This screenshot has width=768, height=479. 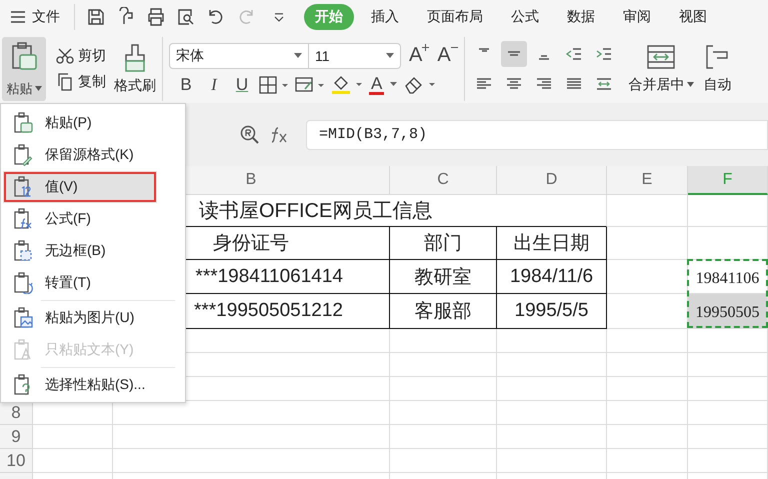 What do you see at coordinates (23, 283) in the screenshot?
I see `clipboard-transpose-icon` at bounding box center [23, 283].